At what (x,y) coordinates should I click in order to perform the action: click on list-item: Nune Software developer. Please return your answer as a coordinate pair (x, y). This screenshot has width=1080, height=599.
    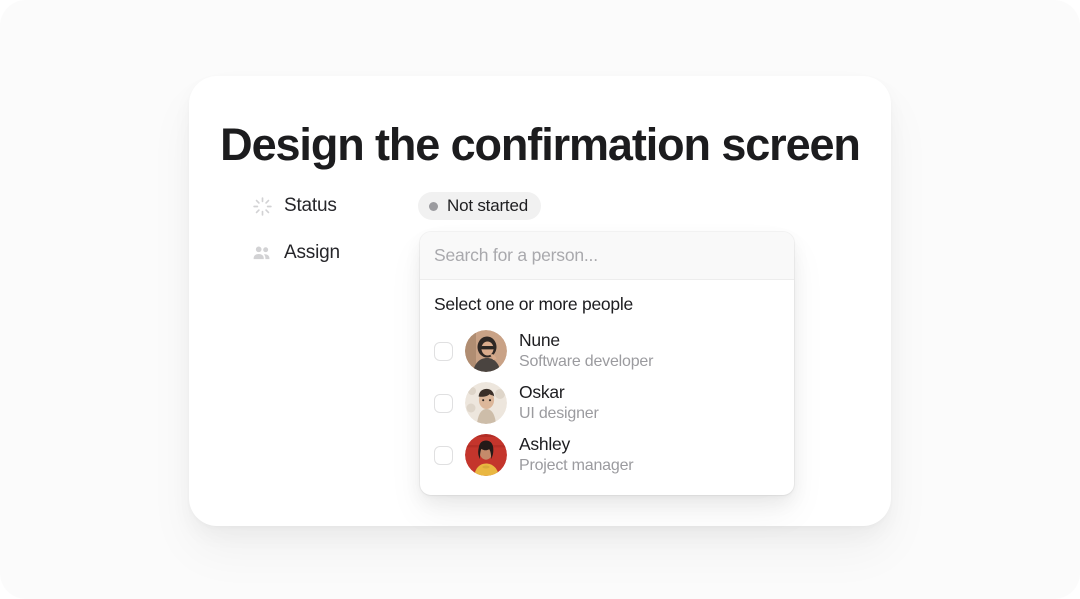
    Looking at the image, I should click on (607, 351).